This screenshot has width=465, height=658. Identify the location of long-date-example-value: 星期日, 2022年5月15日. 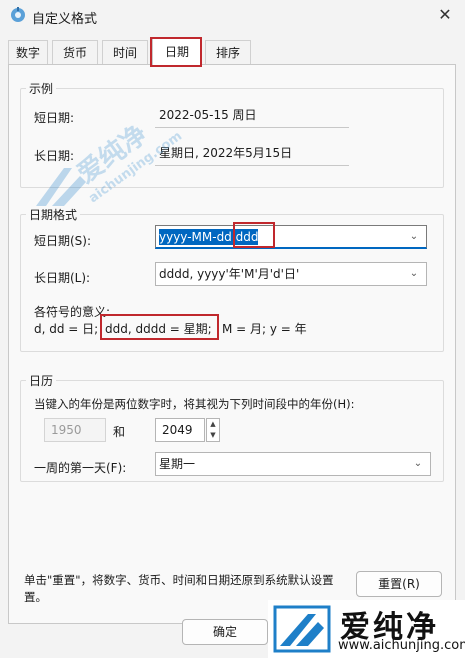
(252, 154).